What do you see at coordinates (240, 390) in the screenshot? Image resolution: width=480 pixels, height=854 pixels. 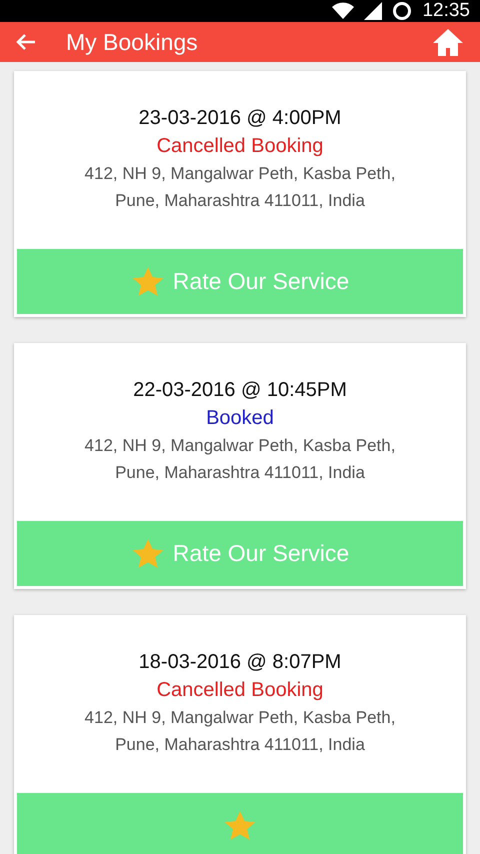 I see `booking-datetime: 22-03-2016 @ 10:45PM` at bounding box center [240, 390].